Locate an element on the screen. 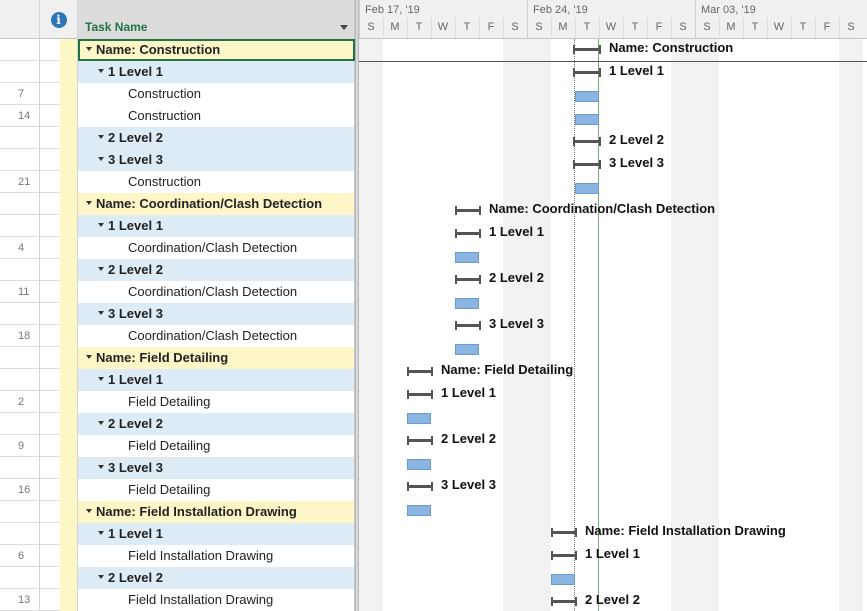  table-row: Name: Coordination/Clash Detection is located at coordinates (177, 204).